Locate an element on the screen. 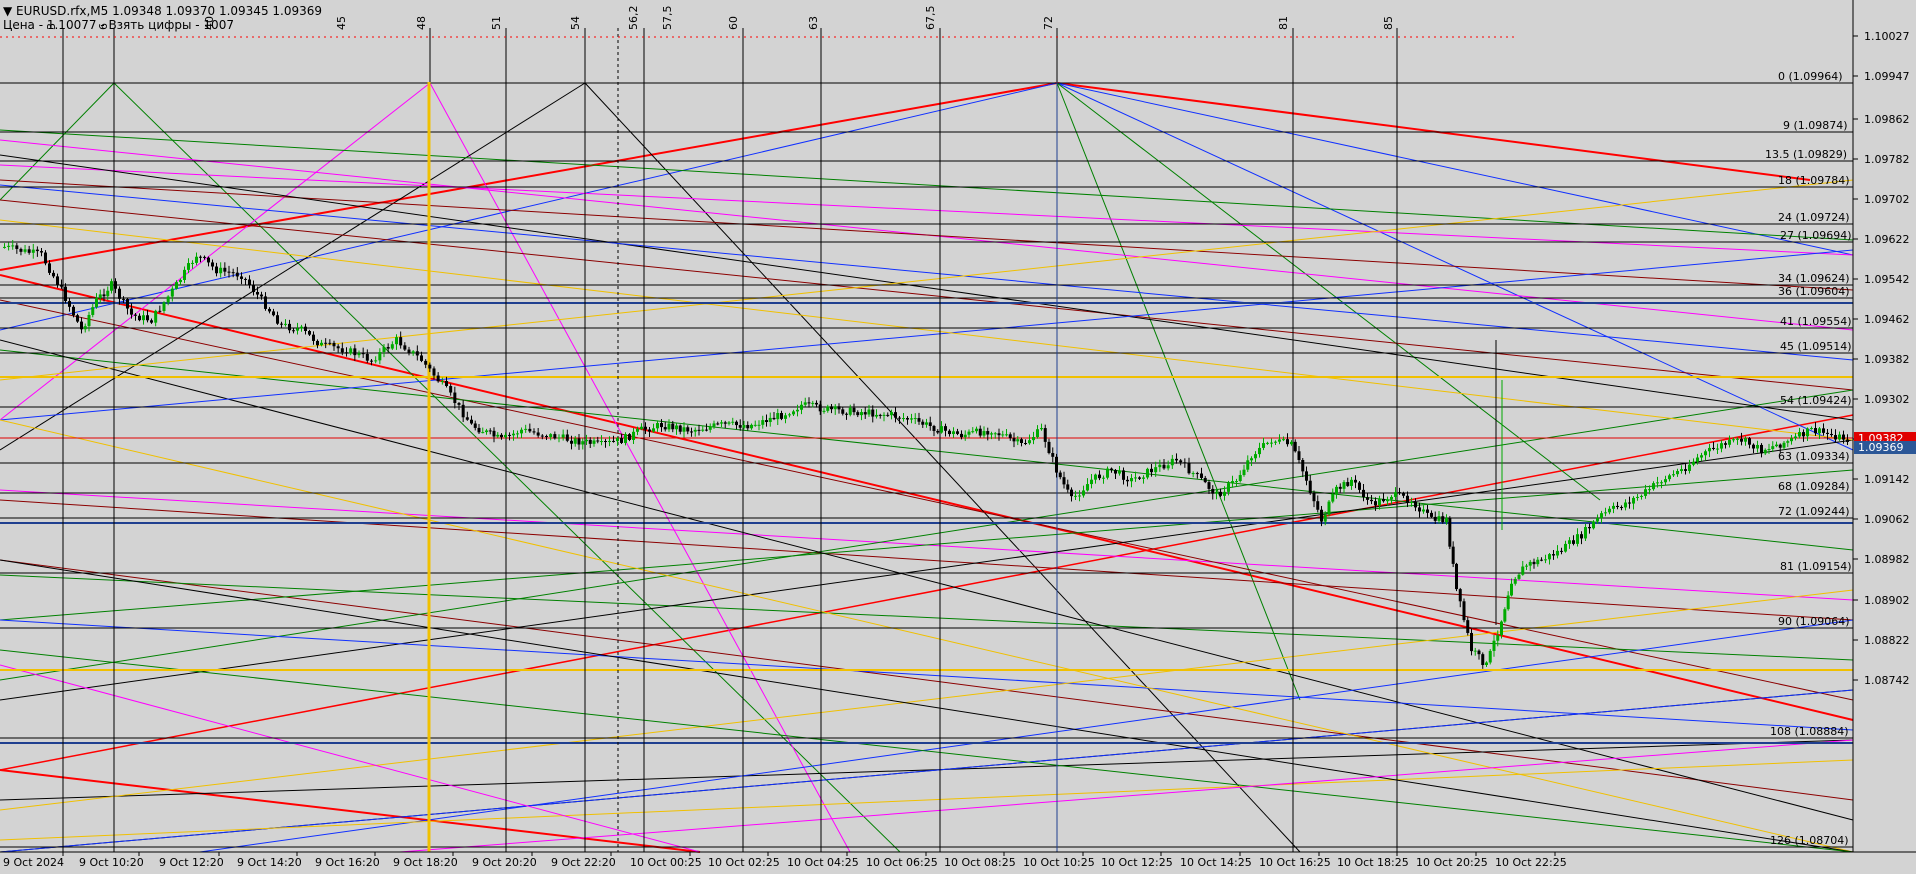  vertical-marker-label: 72 is located at coordinates (1048, 23).